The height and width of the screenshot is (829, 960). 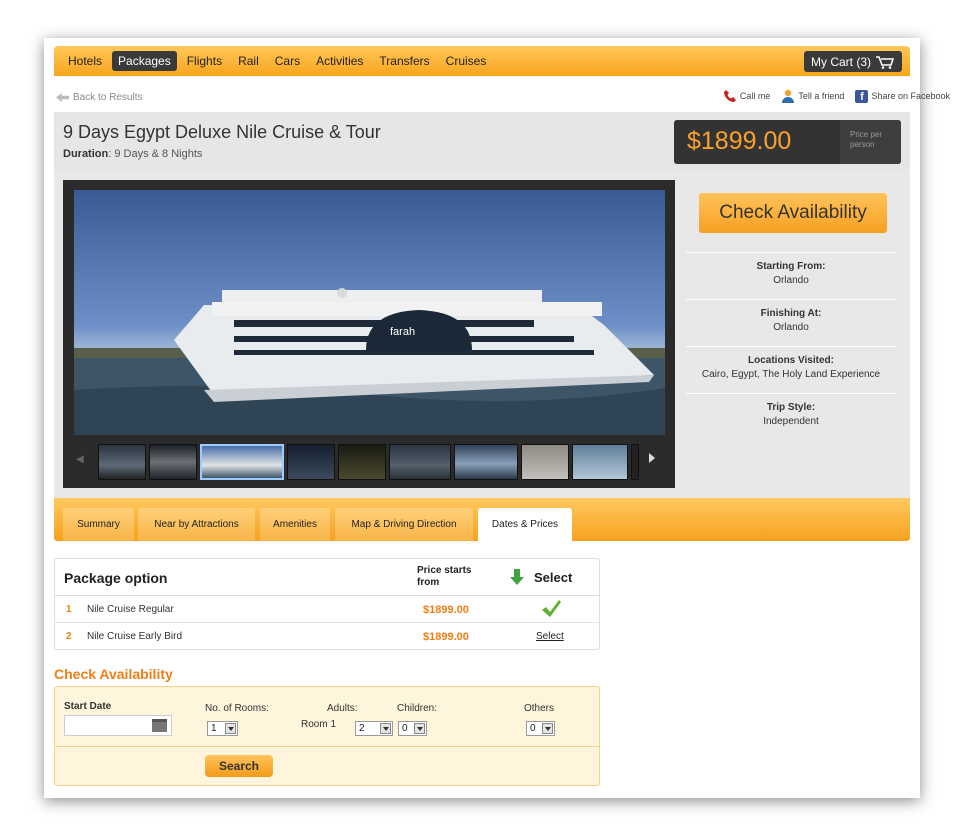 What do you see at coordinates (248, 61) in the screenshot?
I see `nav-rail: Rail` at bounding box center [248, 61].